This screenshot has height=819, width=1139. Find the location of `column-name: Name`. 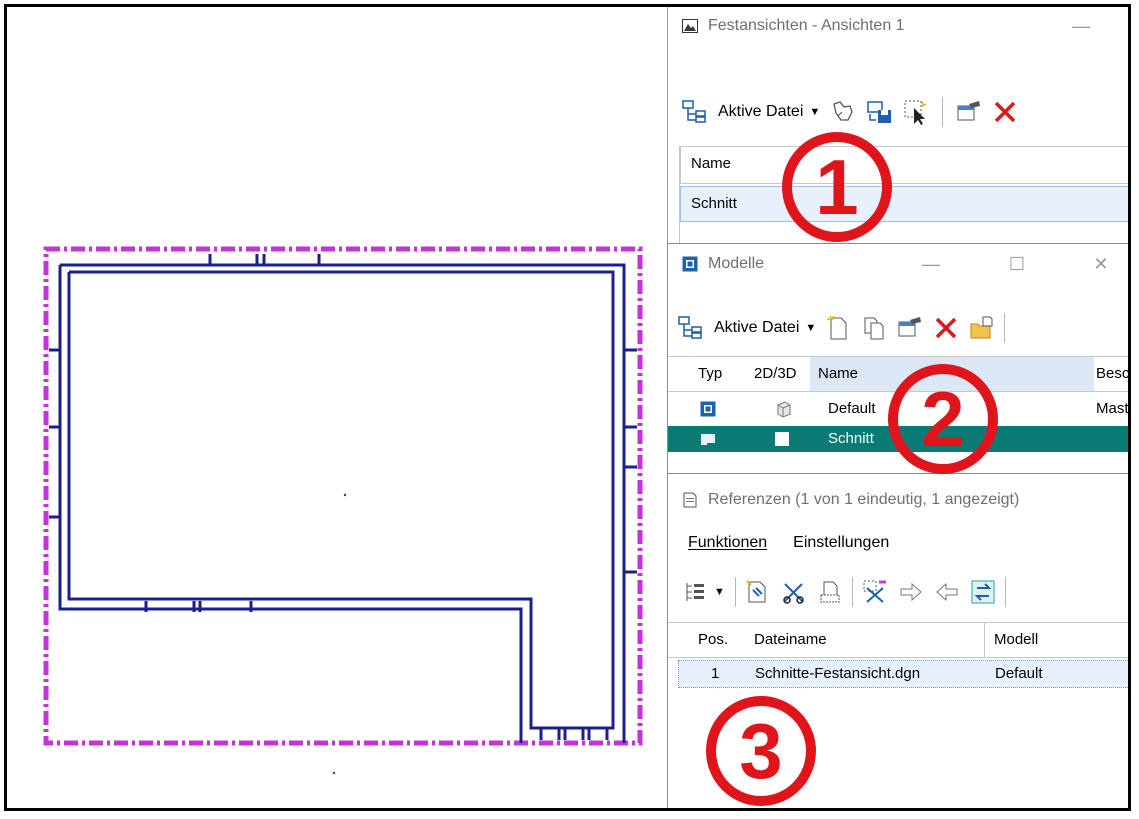

column-name: Name is located at coordinates (711, 163).